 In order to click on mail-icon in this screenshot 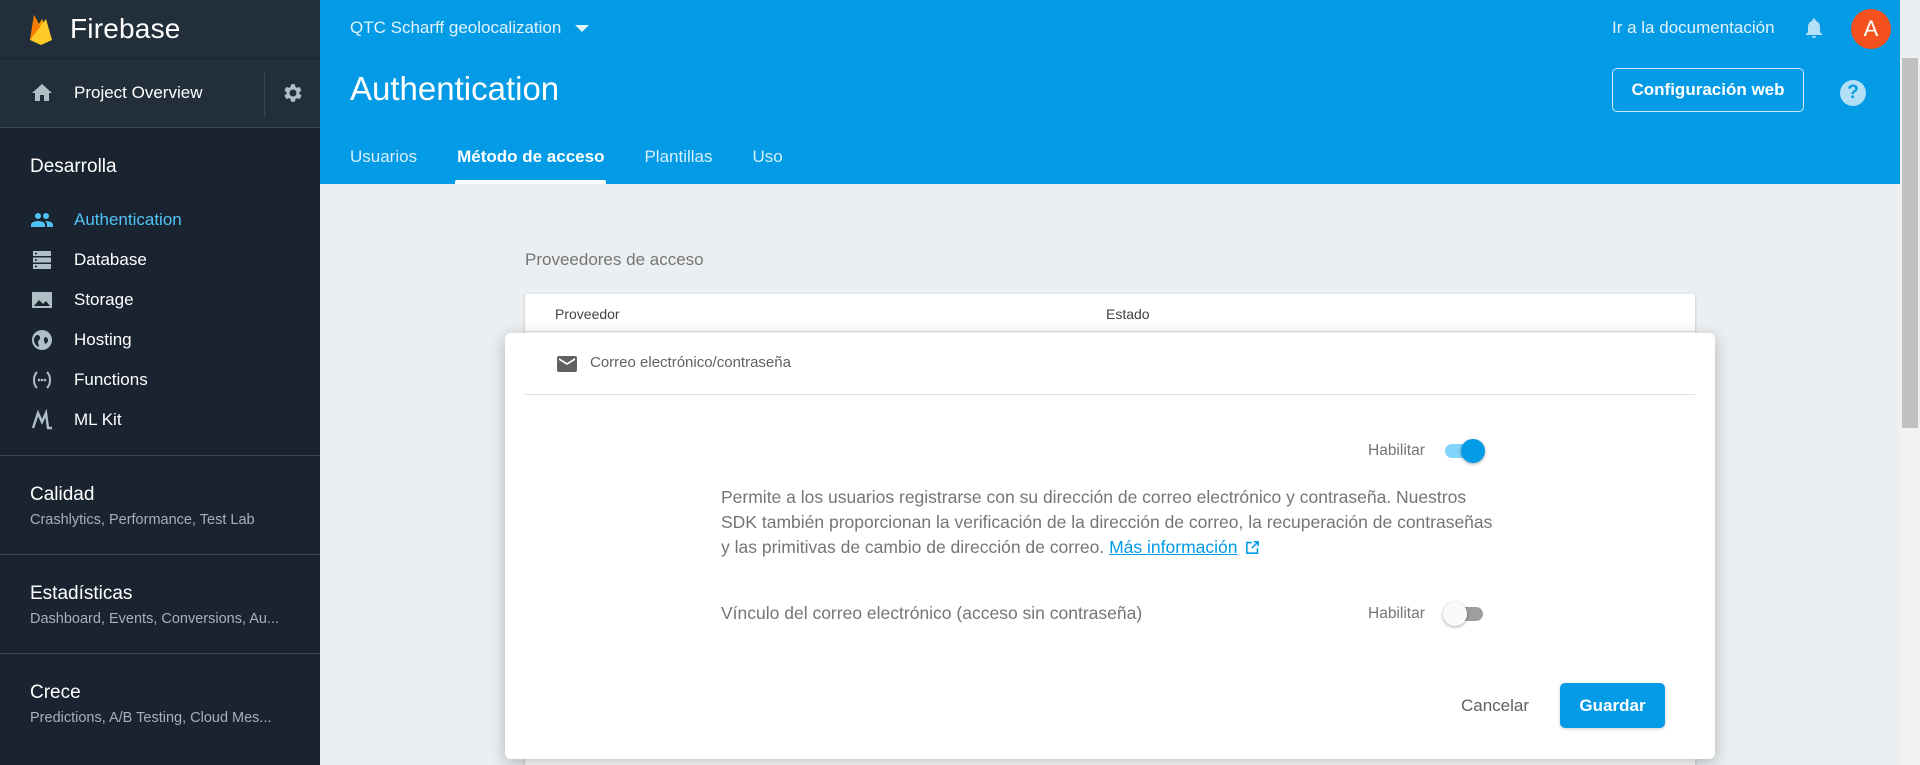, I will do `click(567, 364)`.